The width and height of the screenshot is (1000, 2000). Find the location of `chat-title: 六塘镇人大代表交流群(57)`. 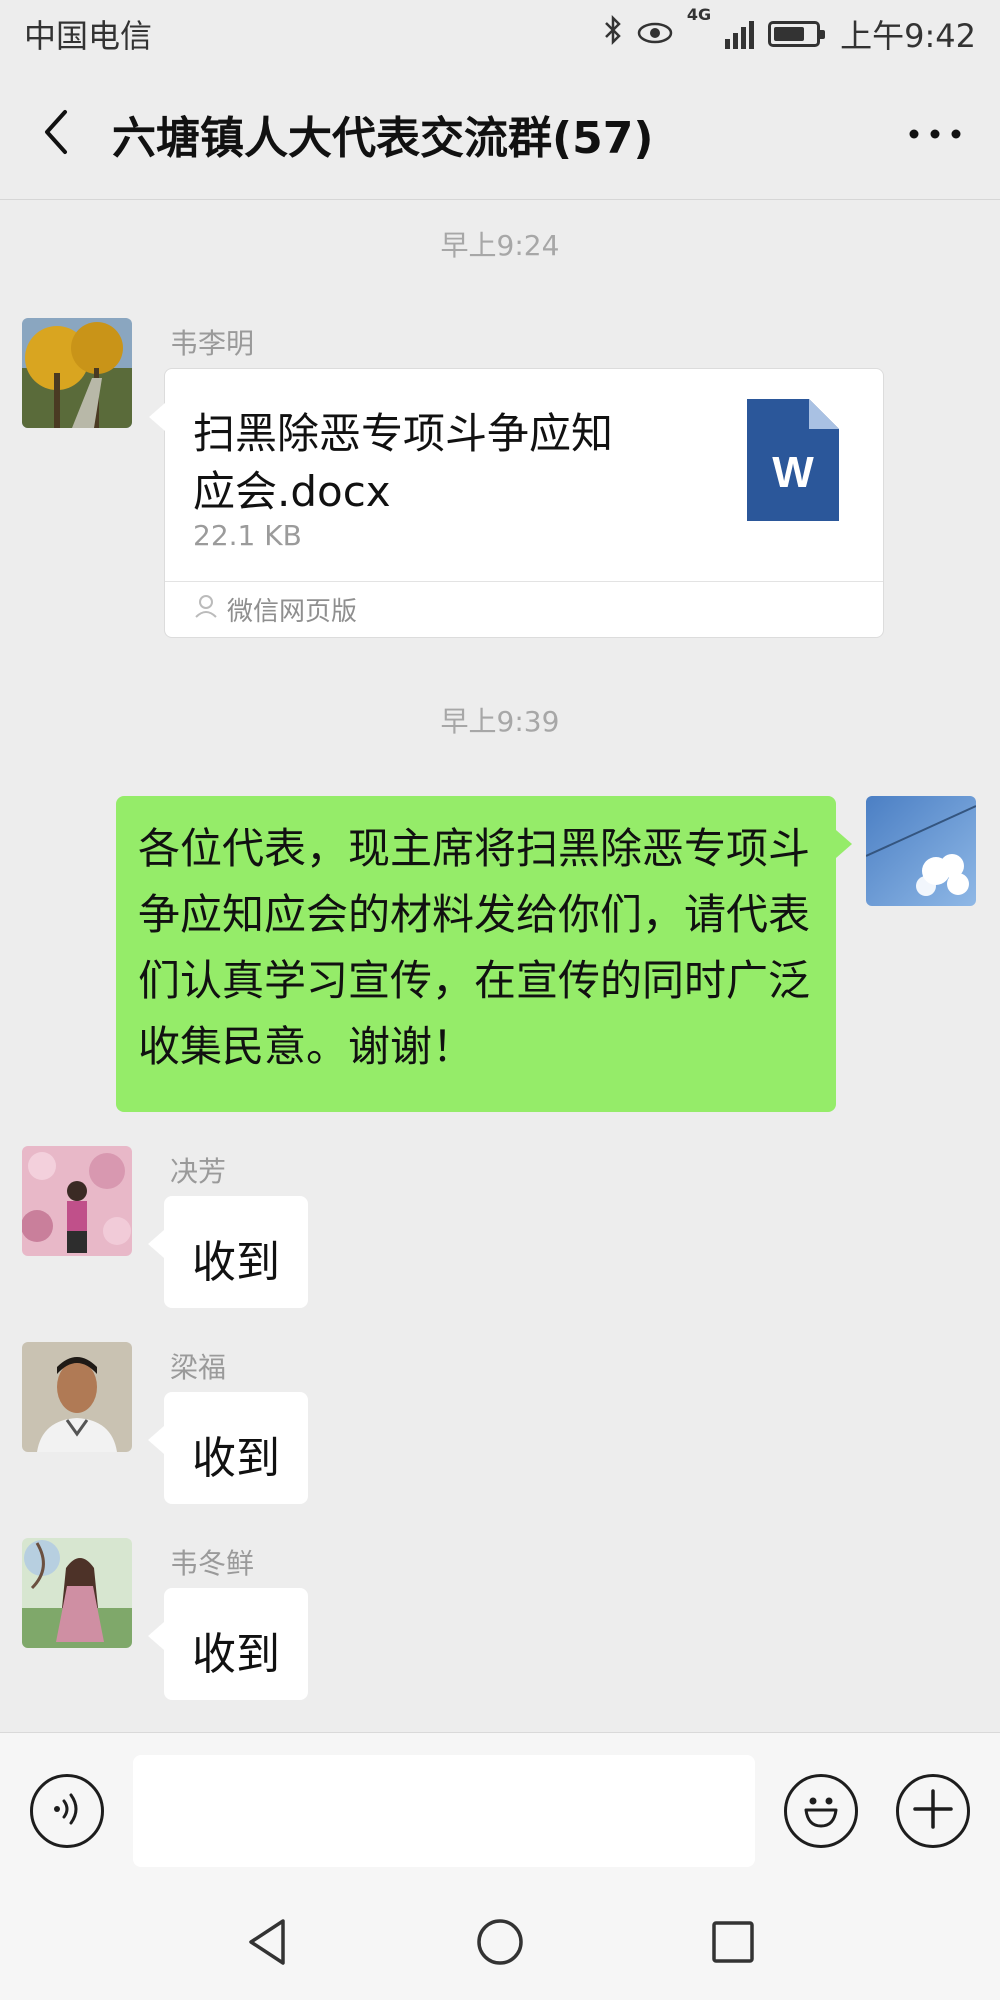

chat-title: 六塘镇人大代表交流群(57) is located at coordinates (383, 138).